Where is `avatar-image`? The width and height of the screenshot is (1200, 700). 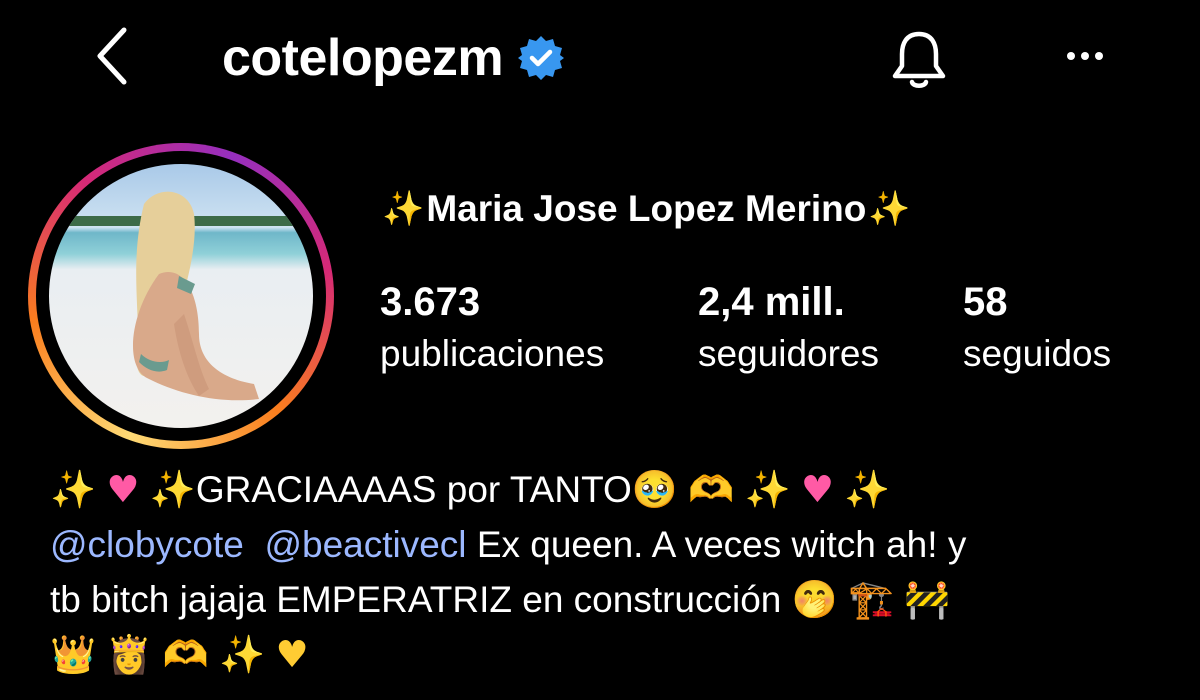 avatar-image is located at coordinates (181, 296).